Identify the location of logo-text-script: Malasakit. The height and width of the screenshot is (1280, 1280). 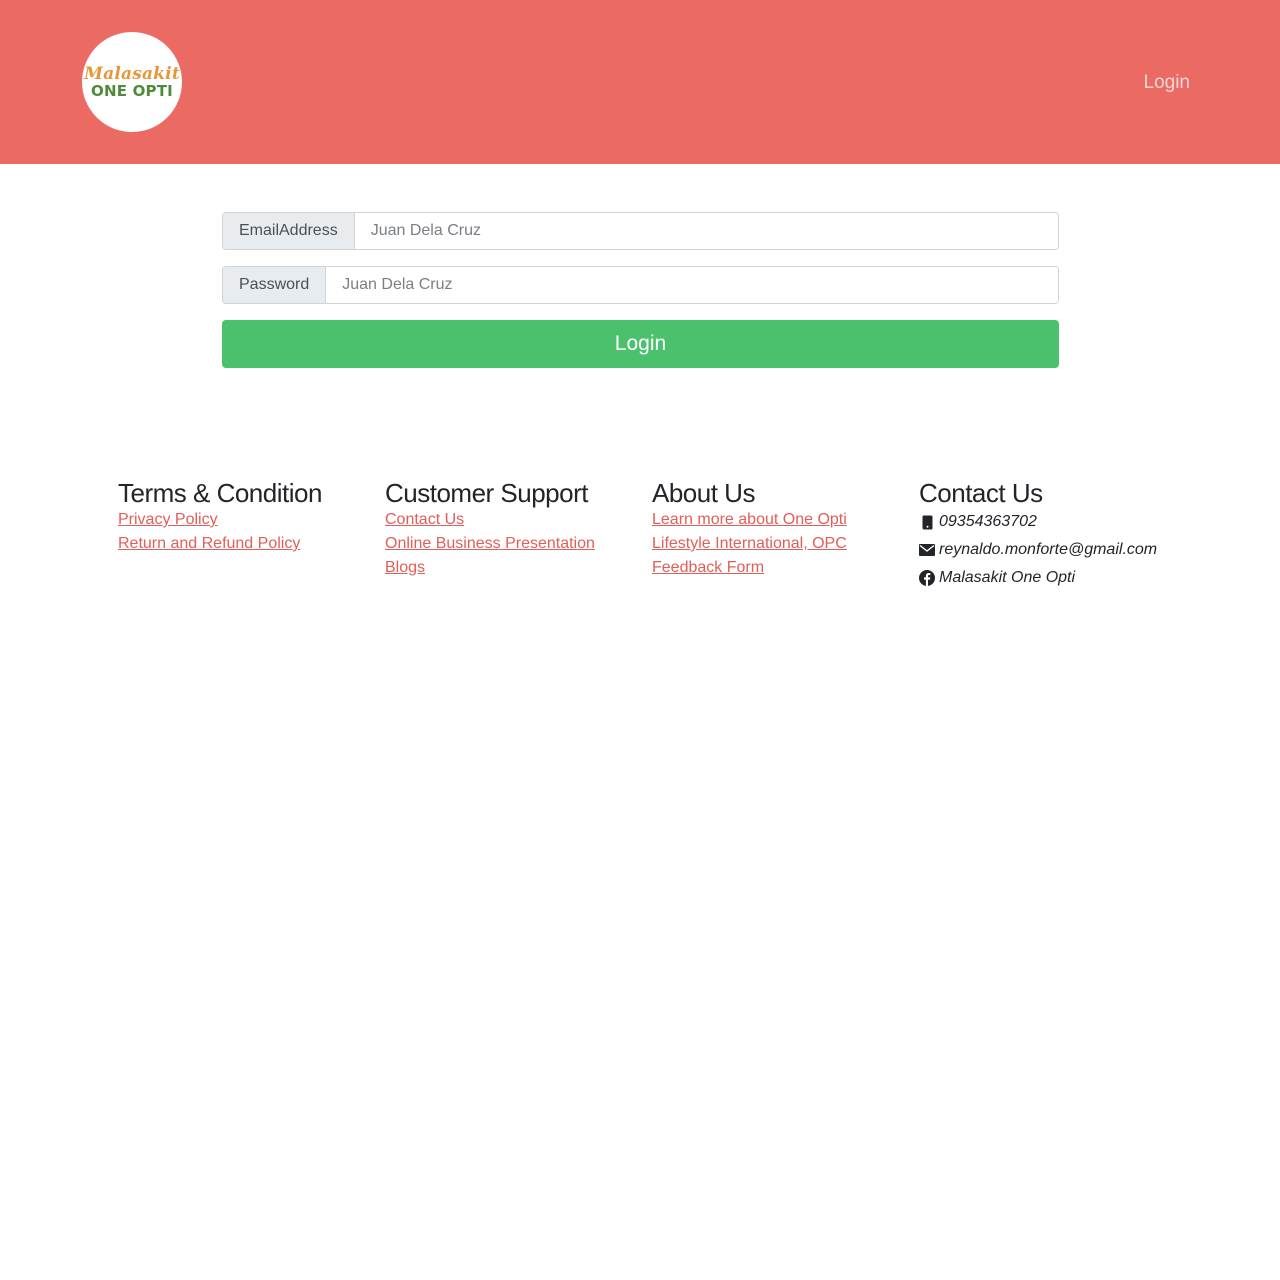
(132, 74).